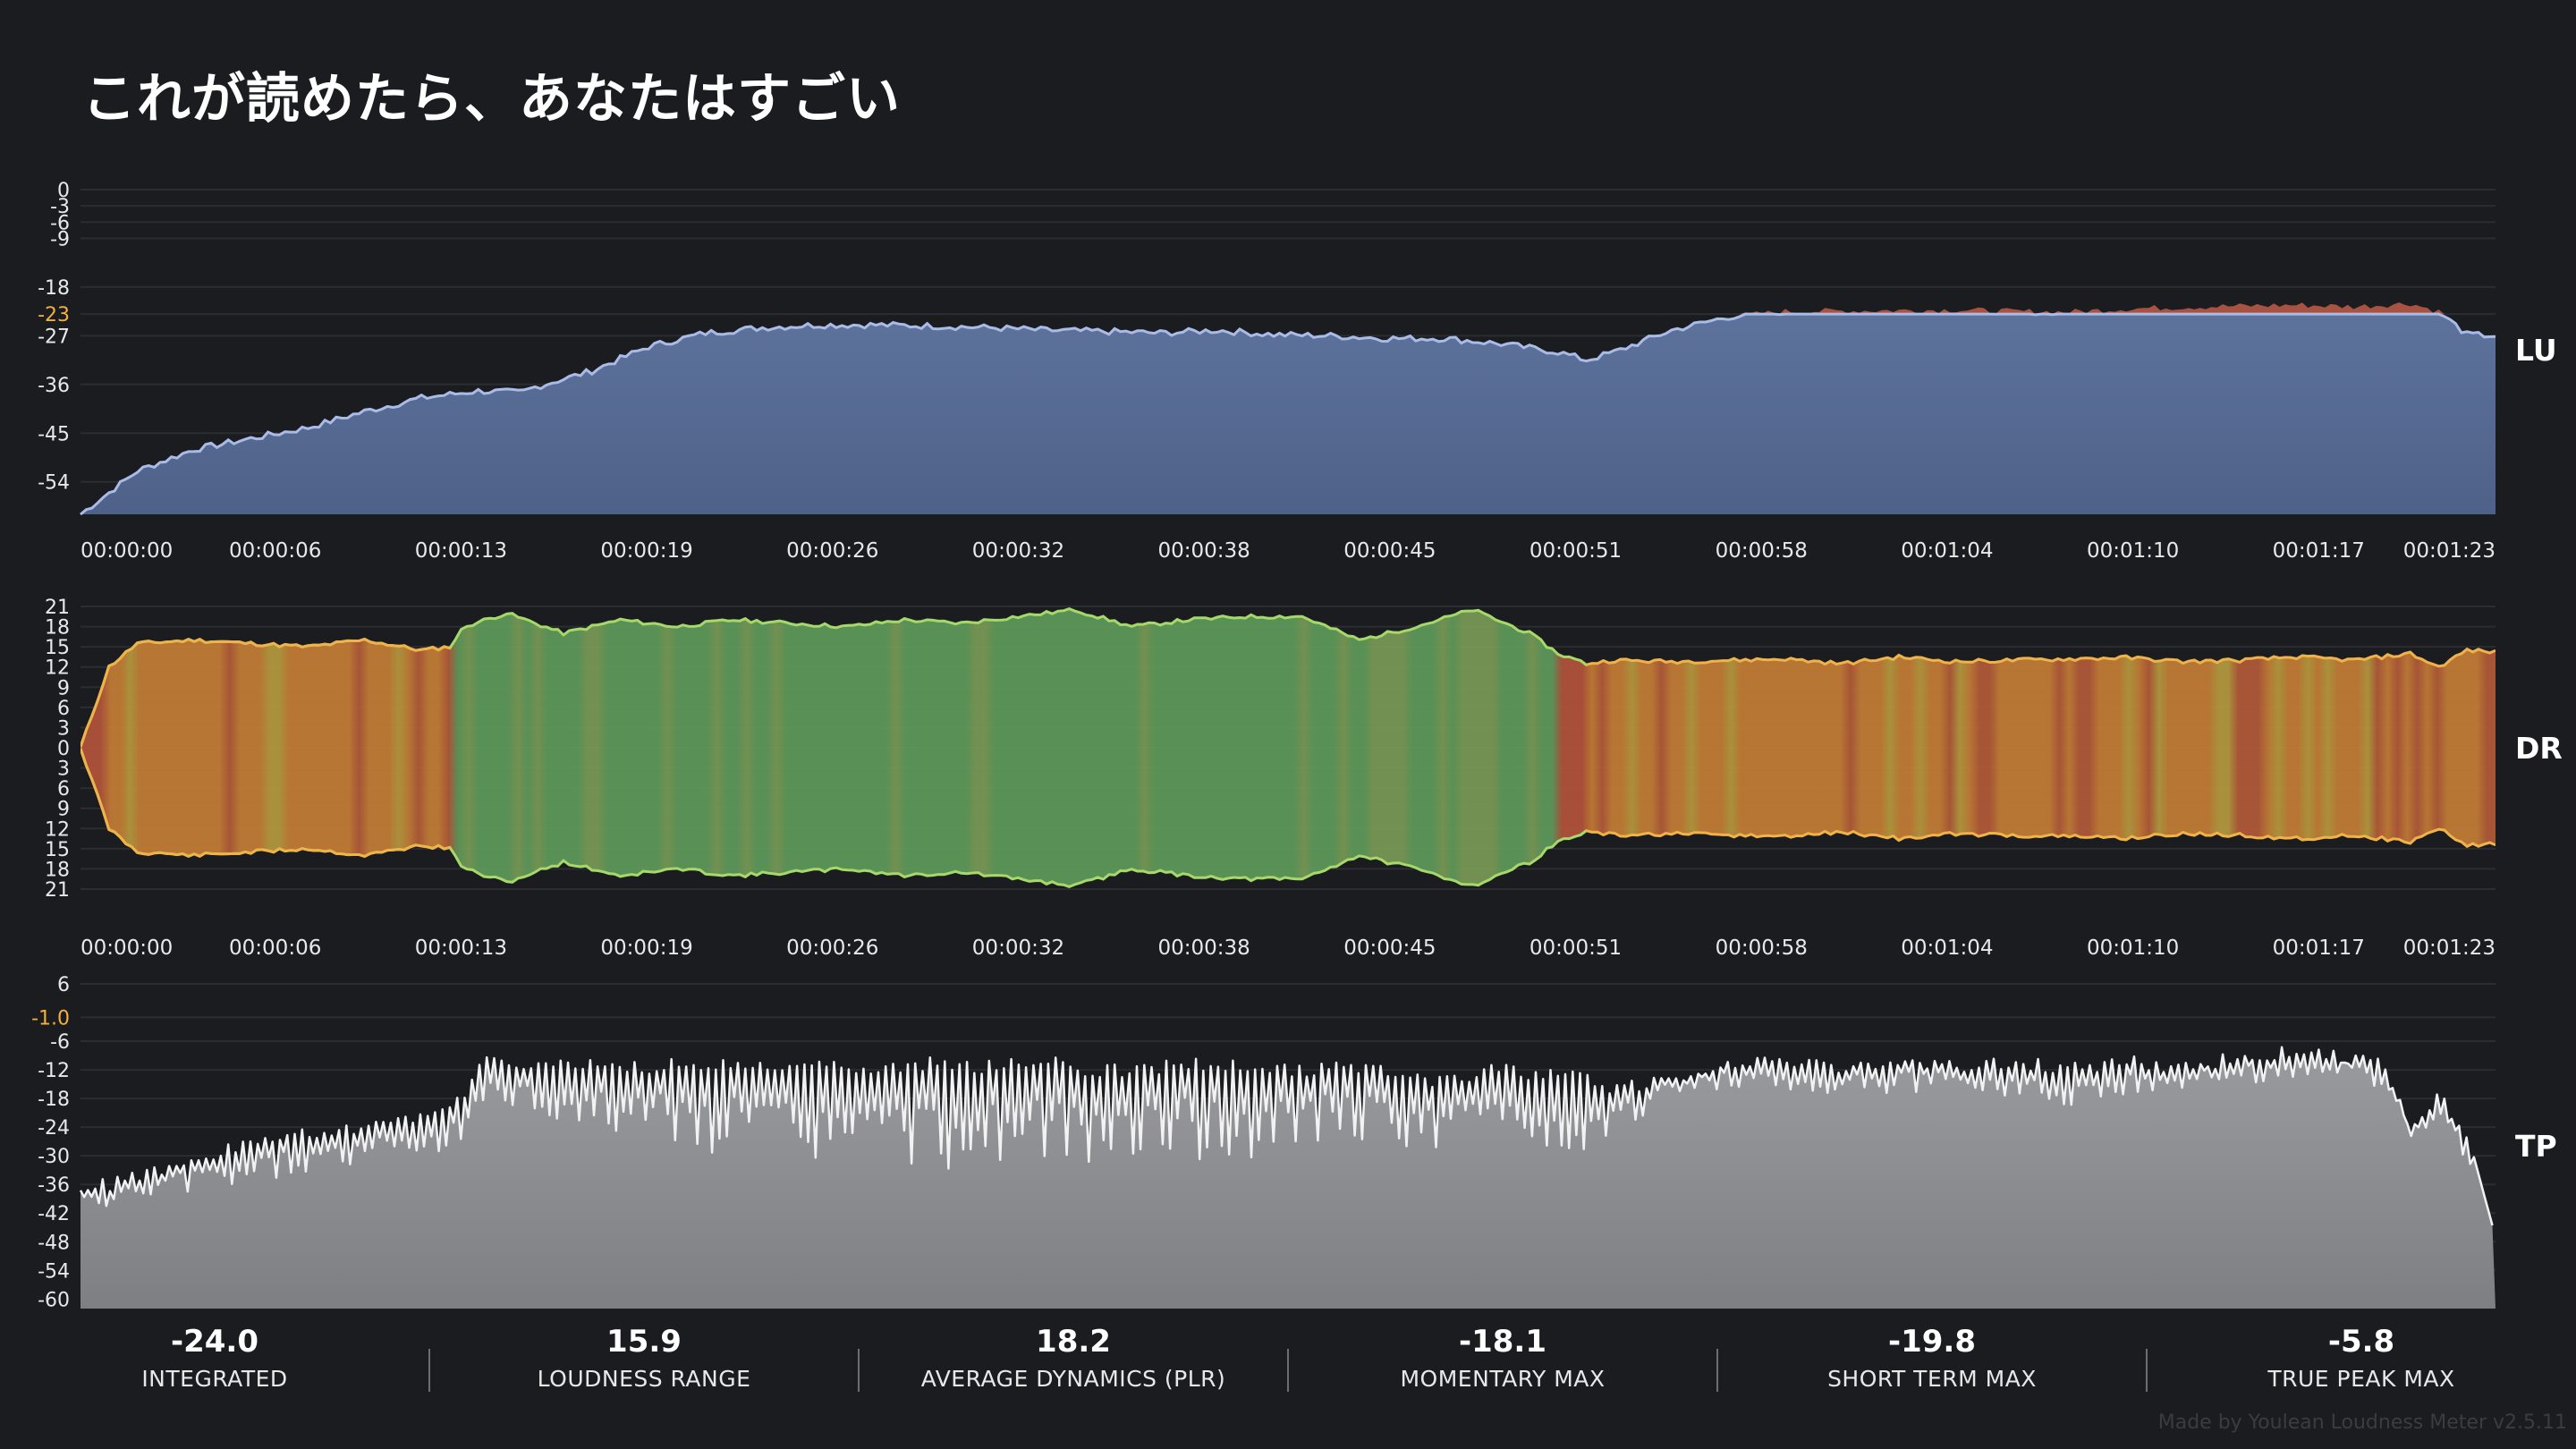 This screenshot has height=1449, width=2576. What do you see at coordinates (1502, 1342) in the screenshot?
I see `stat-value: -18.1` at bounding box center [1502, 1342].